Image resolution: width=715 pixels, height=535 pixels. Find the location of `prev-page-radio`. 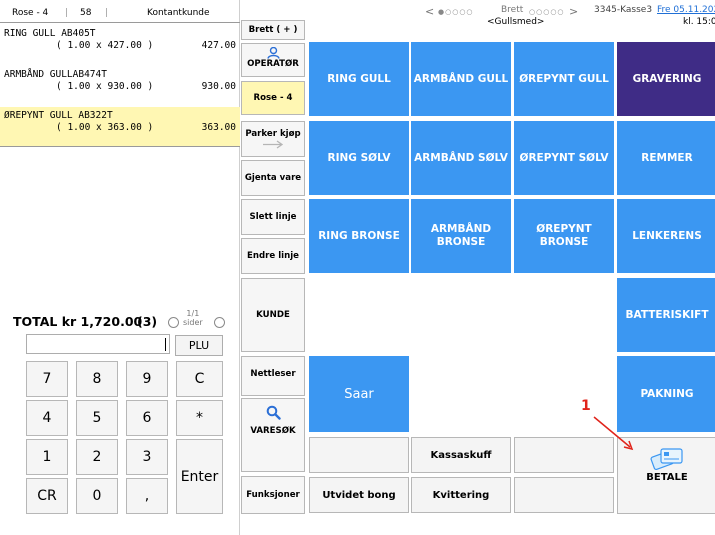

prev-page-radio is located at coordinates (173, 322).